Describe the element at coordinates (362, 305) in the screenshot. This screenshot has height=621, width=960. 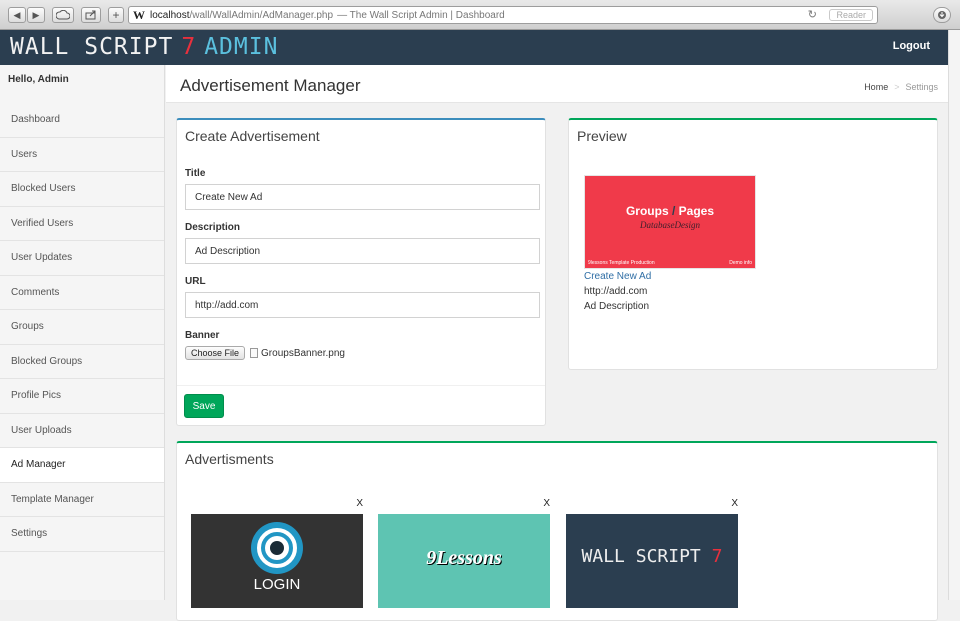
I see `url-input: http://add.com` at that location.